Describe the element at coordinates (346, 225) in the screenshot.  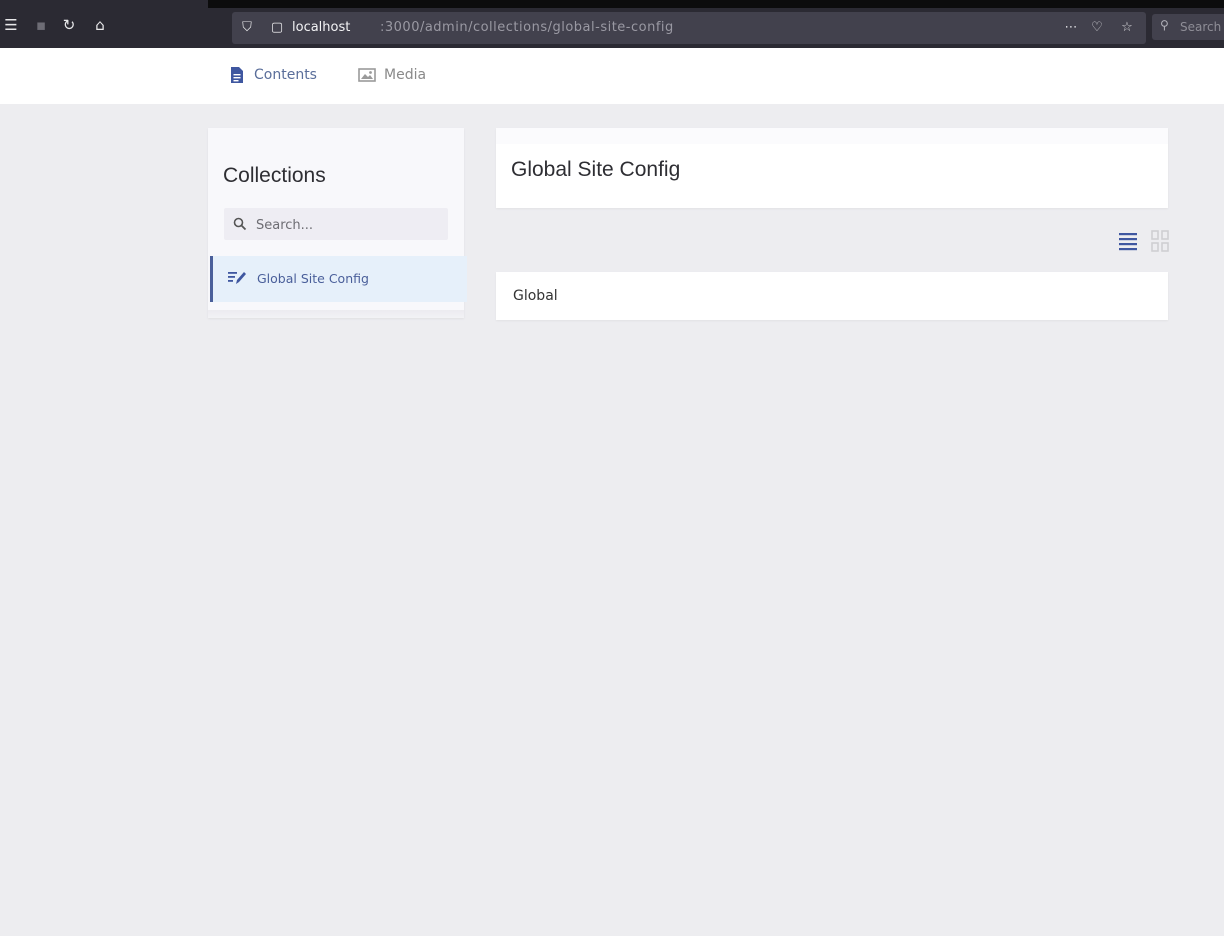
I see `collection-search-input` at that location.